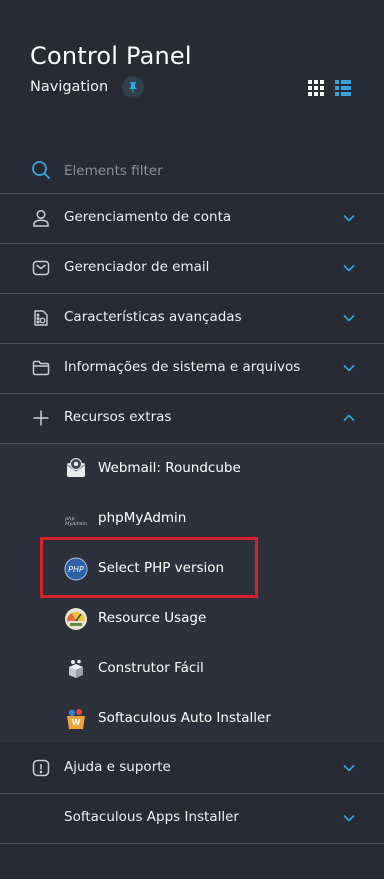 The image size is (384, 879). What do you see at coordinates (118, 417) in the screenshot?
I see `menu-item-label: Recursos extras` at bounding box center [118, 417].